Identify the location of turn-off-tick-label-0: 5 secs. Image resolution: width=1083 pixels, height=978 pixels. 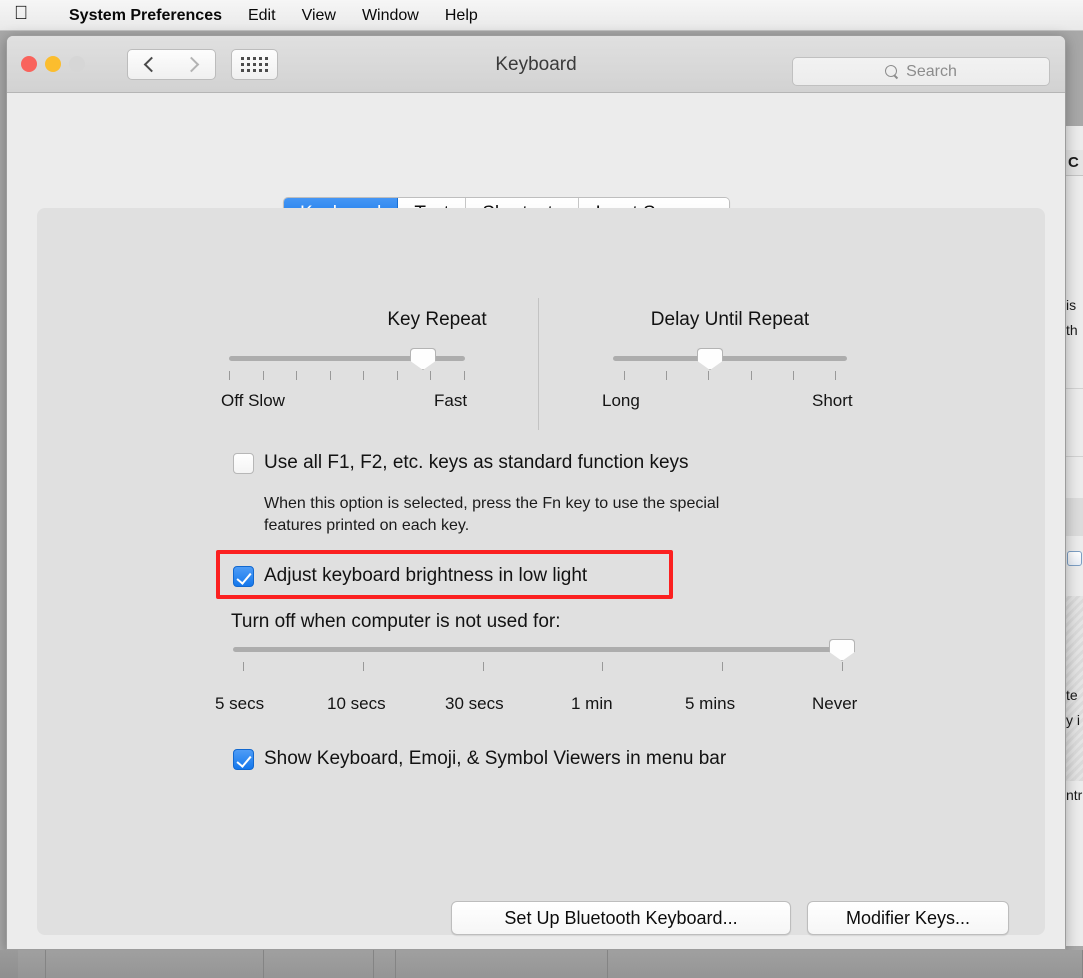
(240, 703).